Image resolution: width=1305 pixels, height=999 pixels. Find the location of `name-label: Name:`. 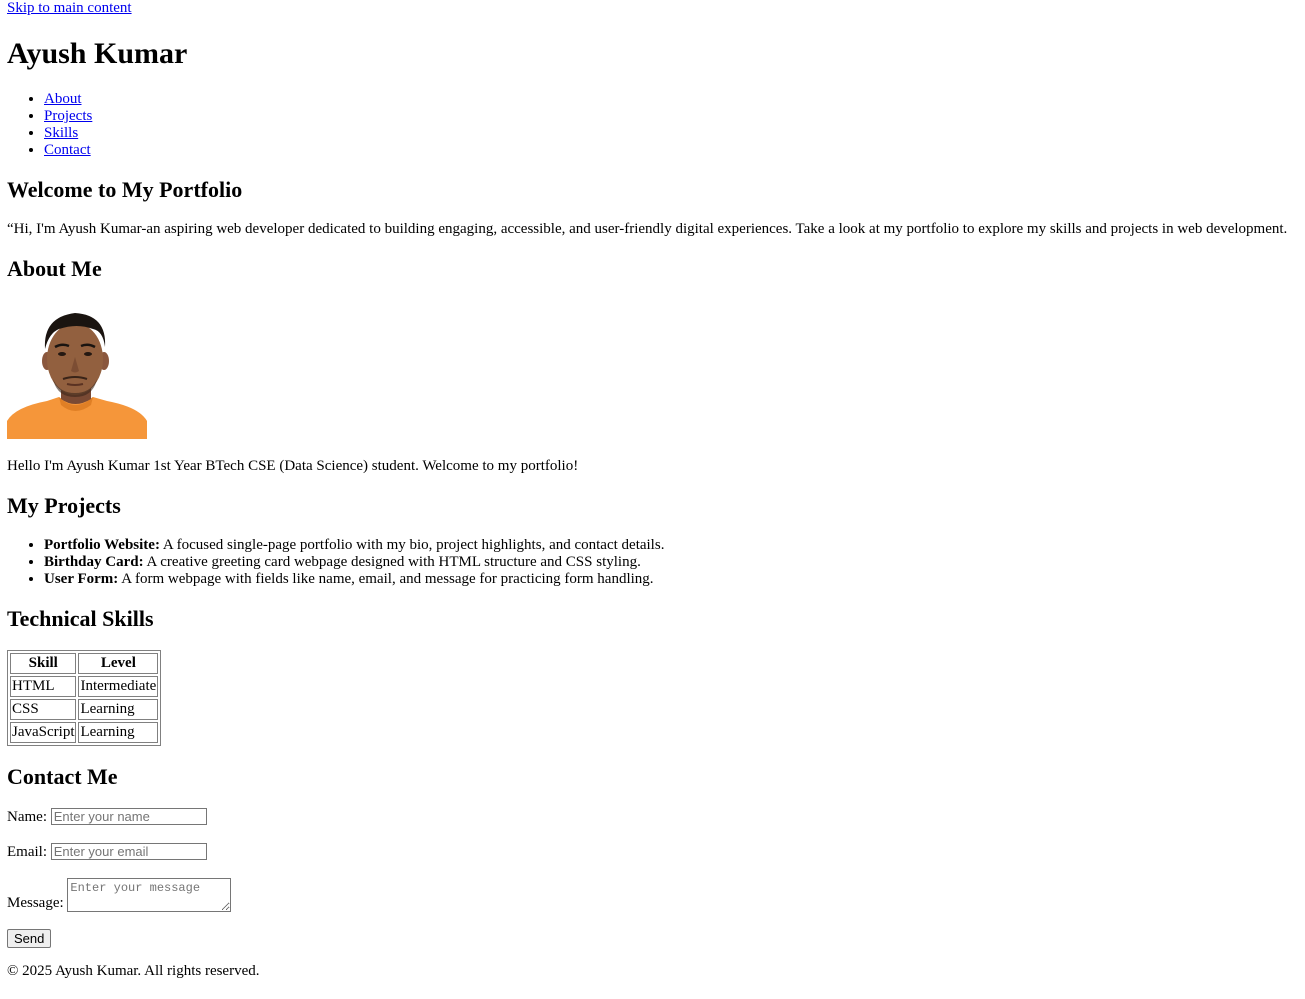

name-label: Name: is located at coordinates (27, 817).